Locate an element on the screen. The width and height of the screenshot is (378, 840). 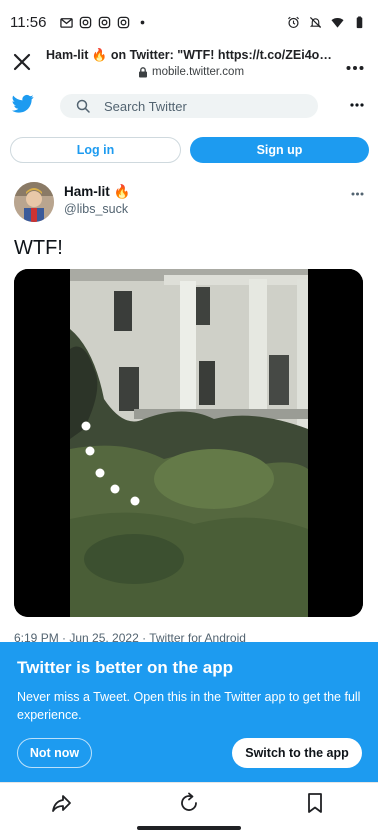
url-text: mobile.twitter.com is located at coordinates (198, 72).